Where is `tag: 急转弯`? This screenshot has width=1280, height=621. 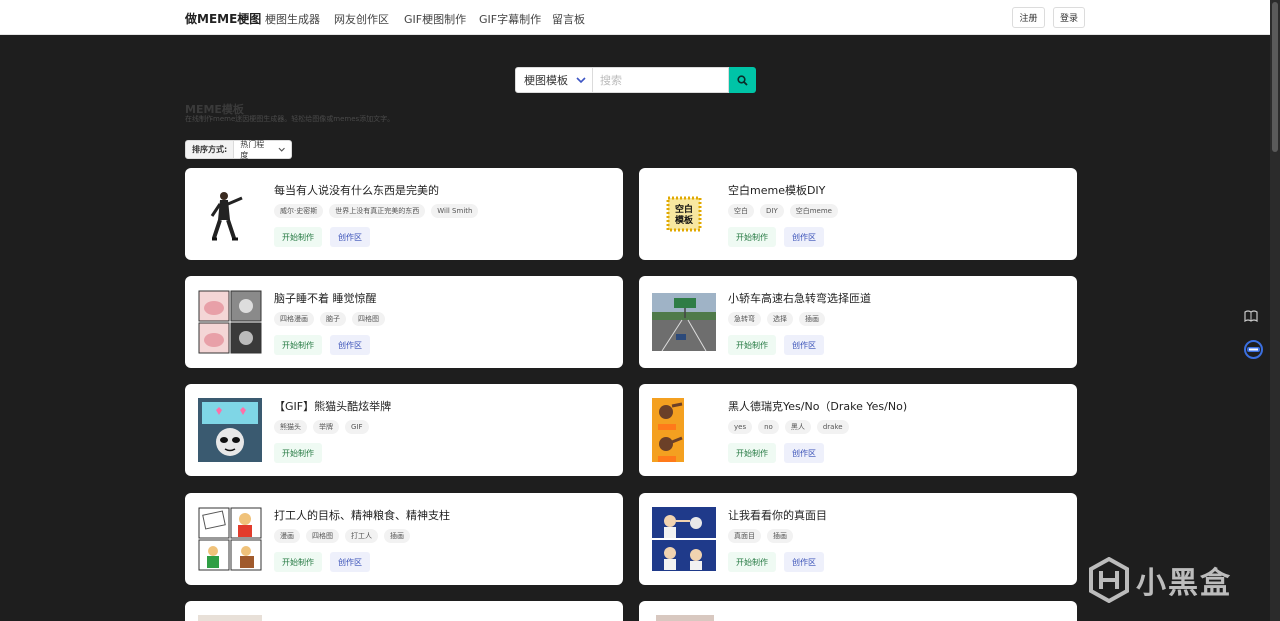 tag: 急转弯 is located at coordinates (744, 319).